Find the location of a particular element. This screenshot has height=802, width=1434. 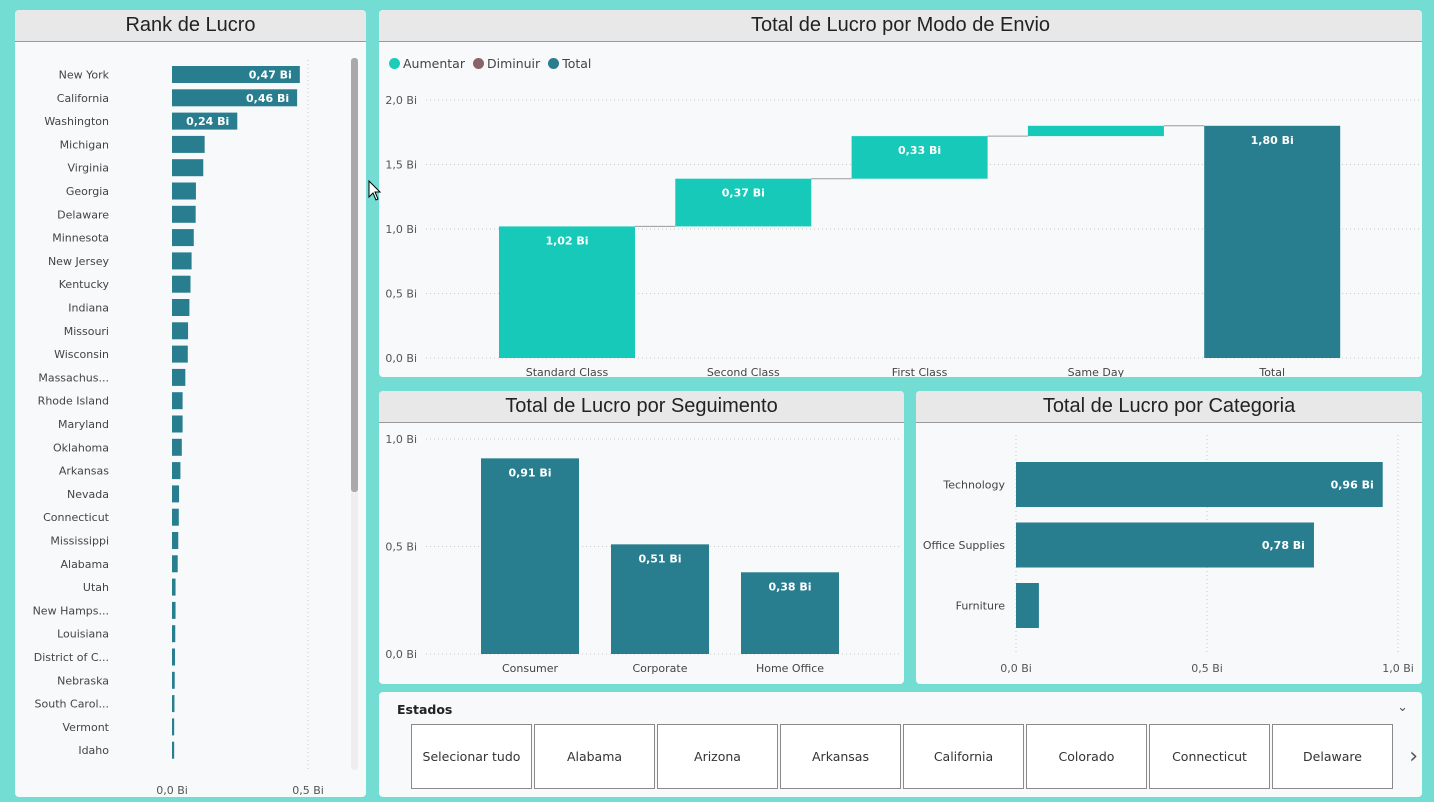

x-tick-label: 0,0 Bi is located at coordinates (172, 790).